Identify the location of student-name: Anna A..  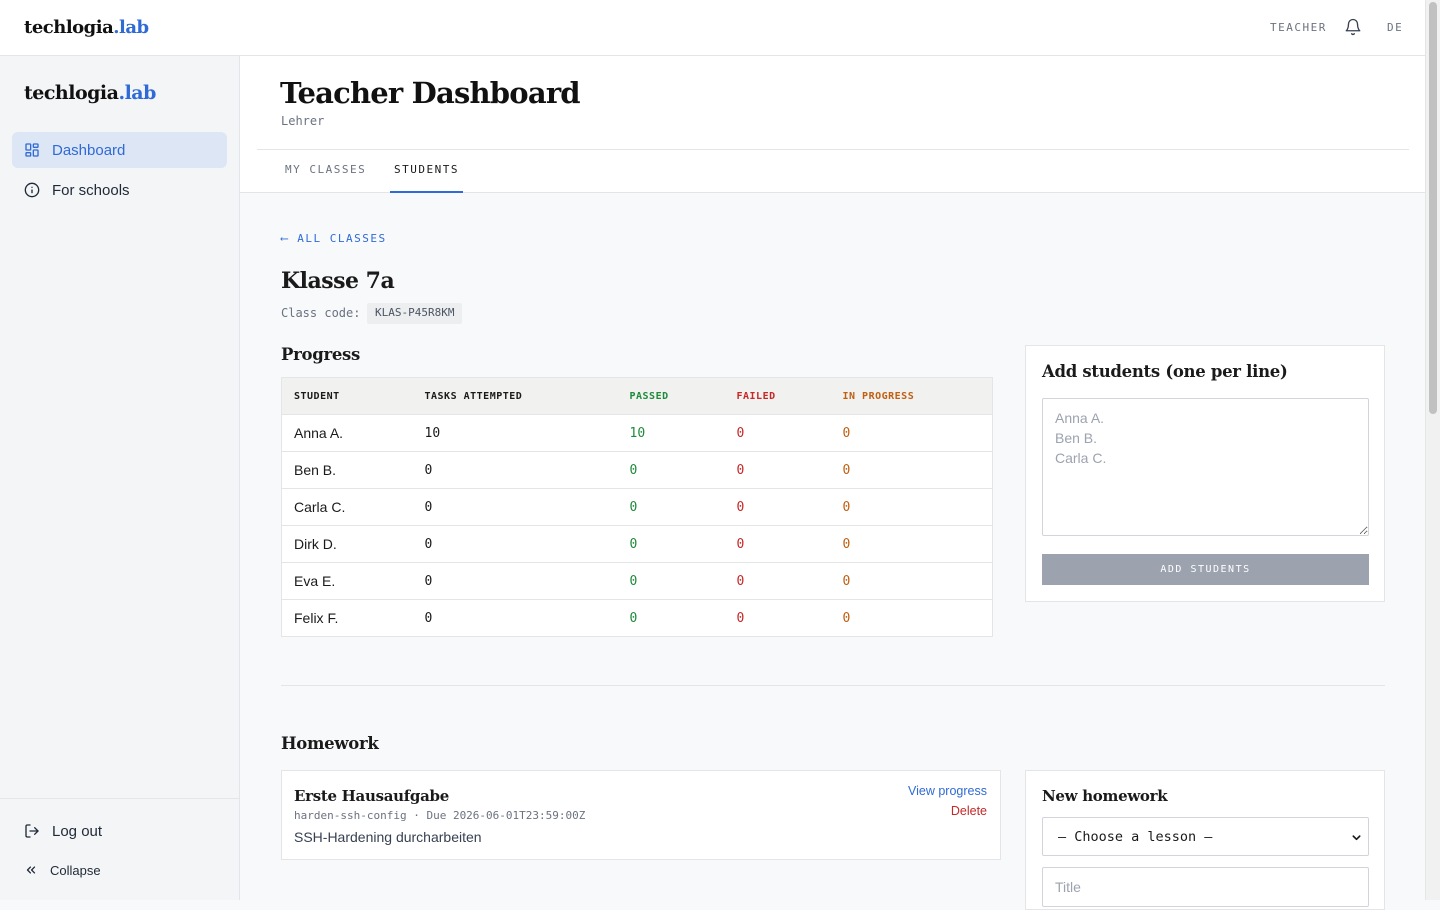
(347, 433).